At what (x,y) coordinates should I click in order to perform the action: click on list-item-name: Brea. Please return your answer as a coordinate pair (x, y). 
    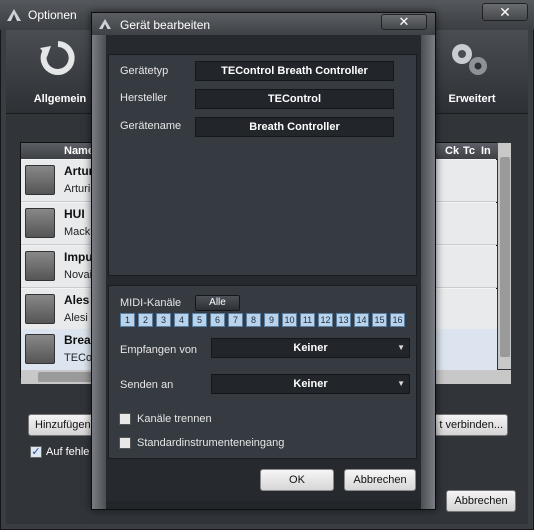
    Looking at the image, I should click on (77, 340).